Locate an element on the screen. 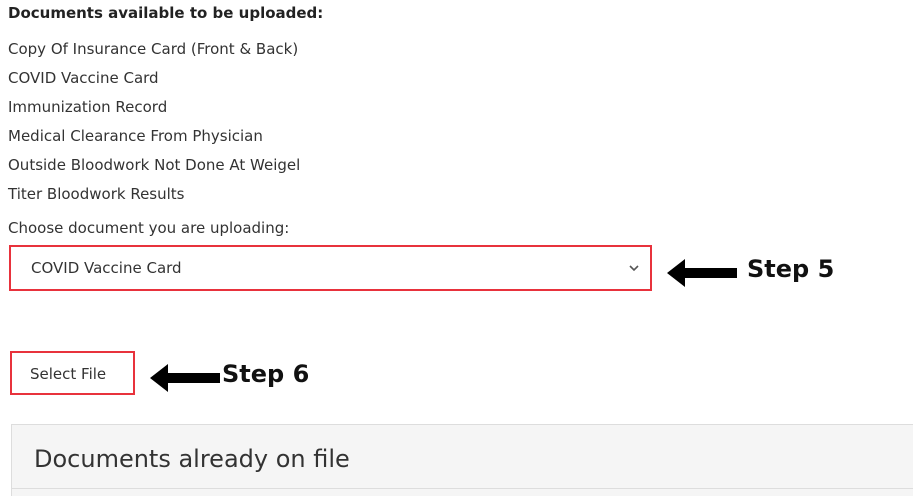  step6-label: Step 6 is located at coordinates (266, 374).